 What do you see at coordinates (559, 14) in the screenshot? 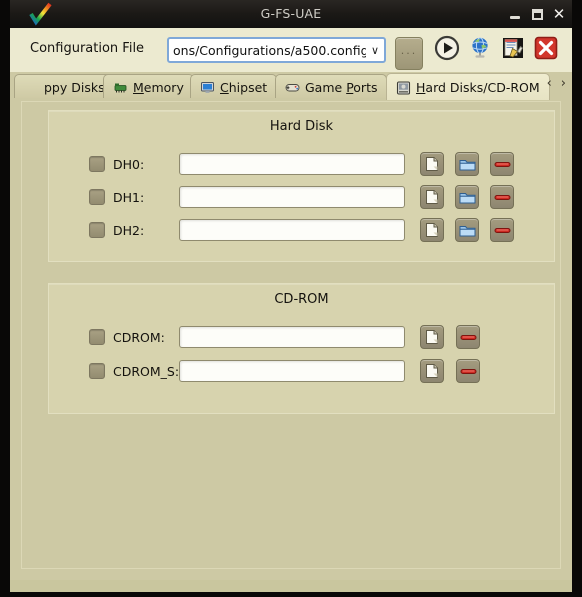
I see `close-button: ✕` at bounding box center [559, 14].